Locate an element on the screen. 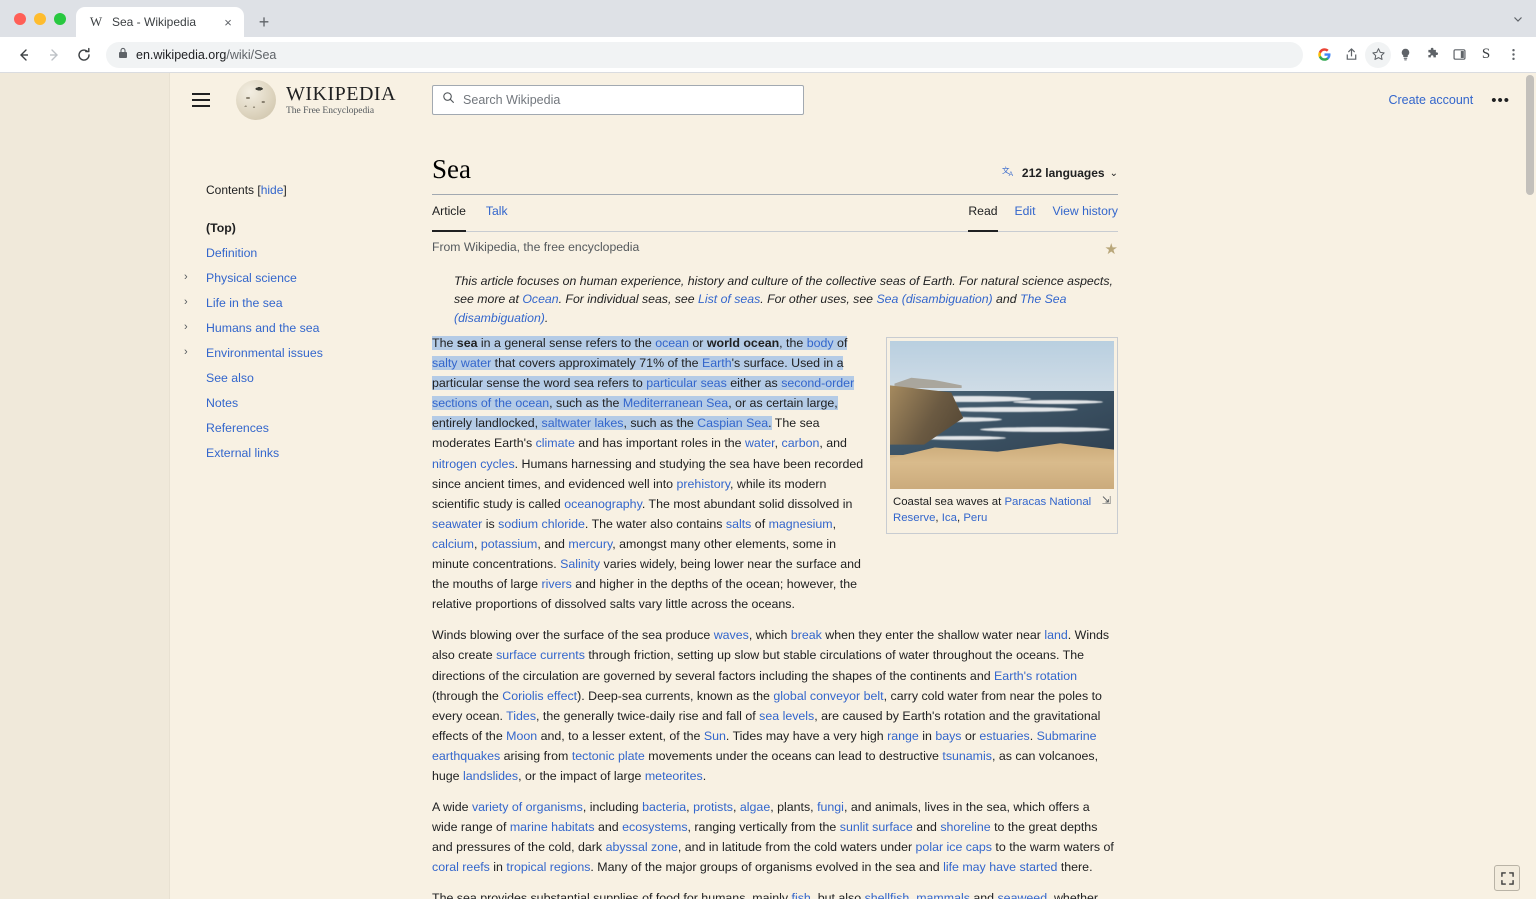 This screenshot has width=1536, height=899. link-seaweed: seaweed is located at coordinates (1022, 895).